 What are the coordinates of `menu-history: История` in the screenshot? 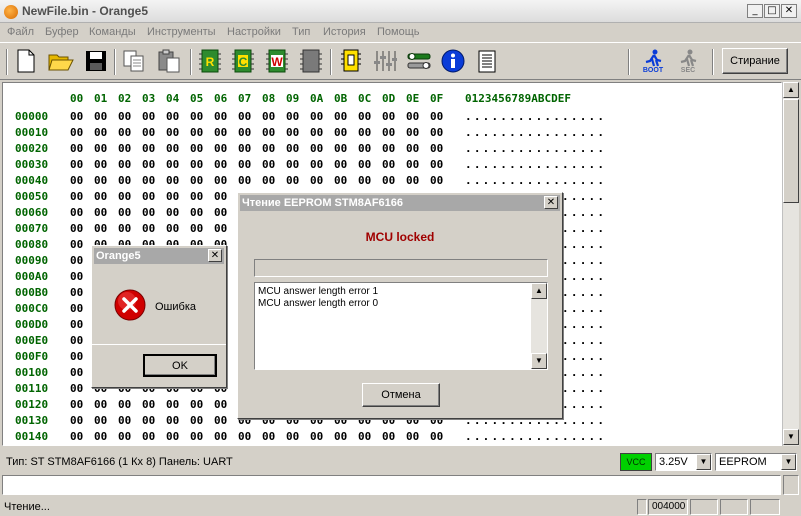 It's located at (344, 32).